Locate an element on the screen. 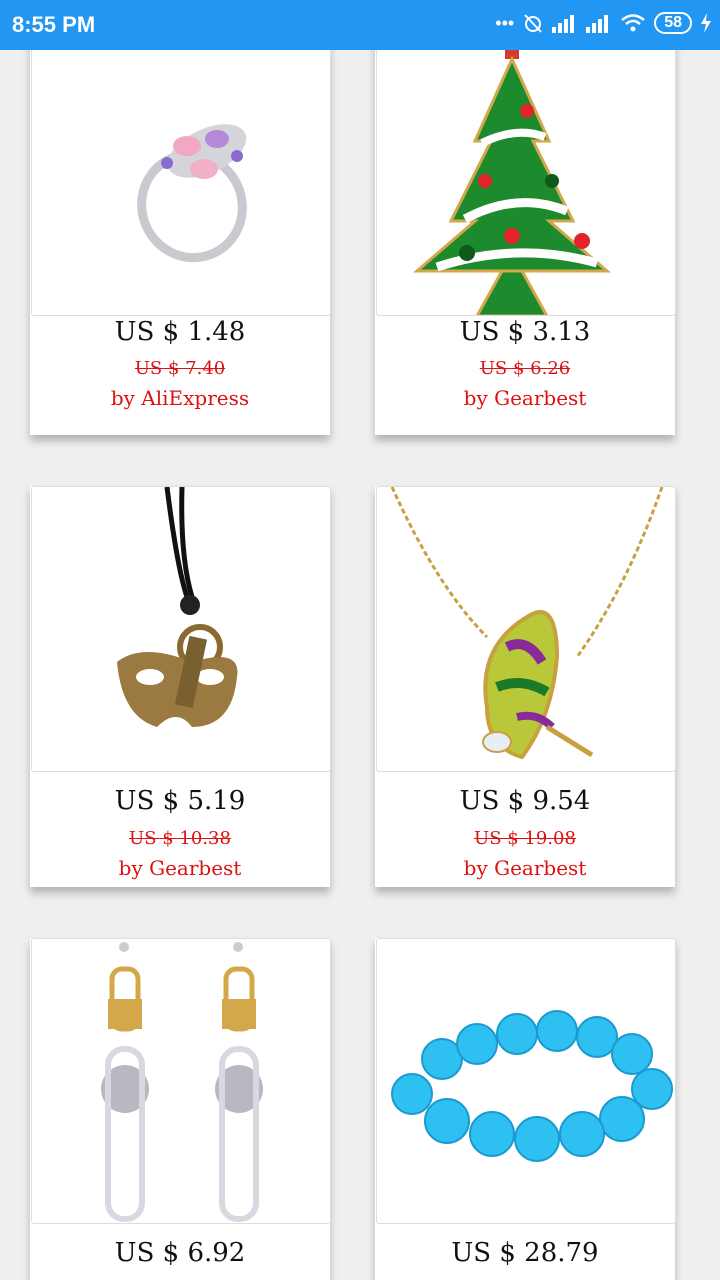 The height and width of the screenshot is (1280, 720). product-image-christmas-tree-brooch is located at coordinates (526, 183).